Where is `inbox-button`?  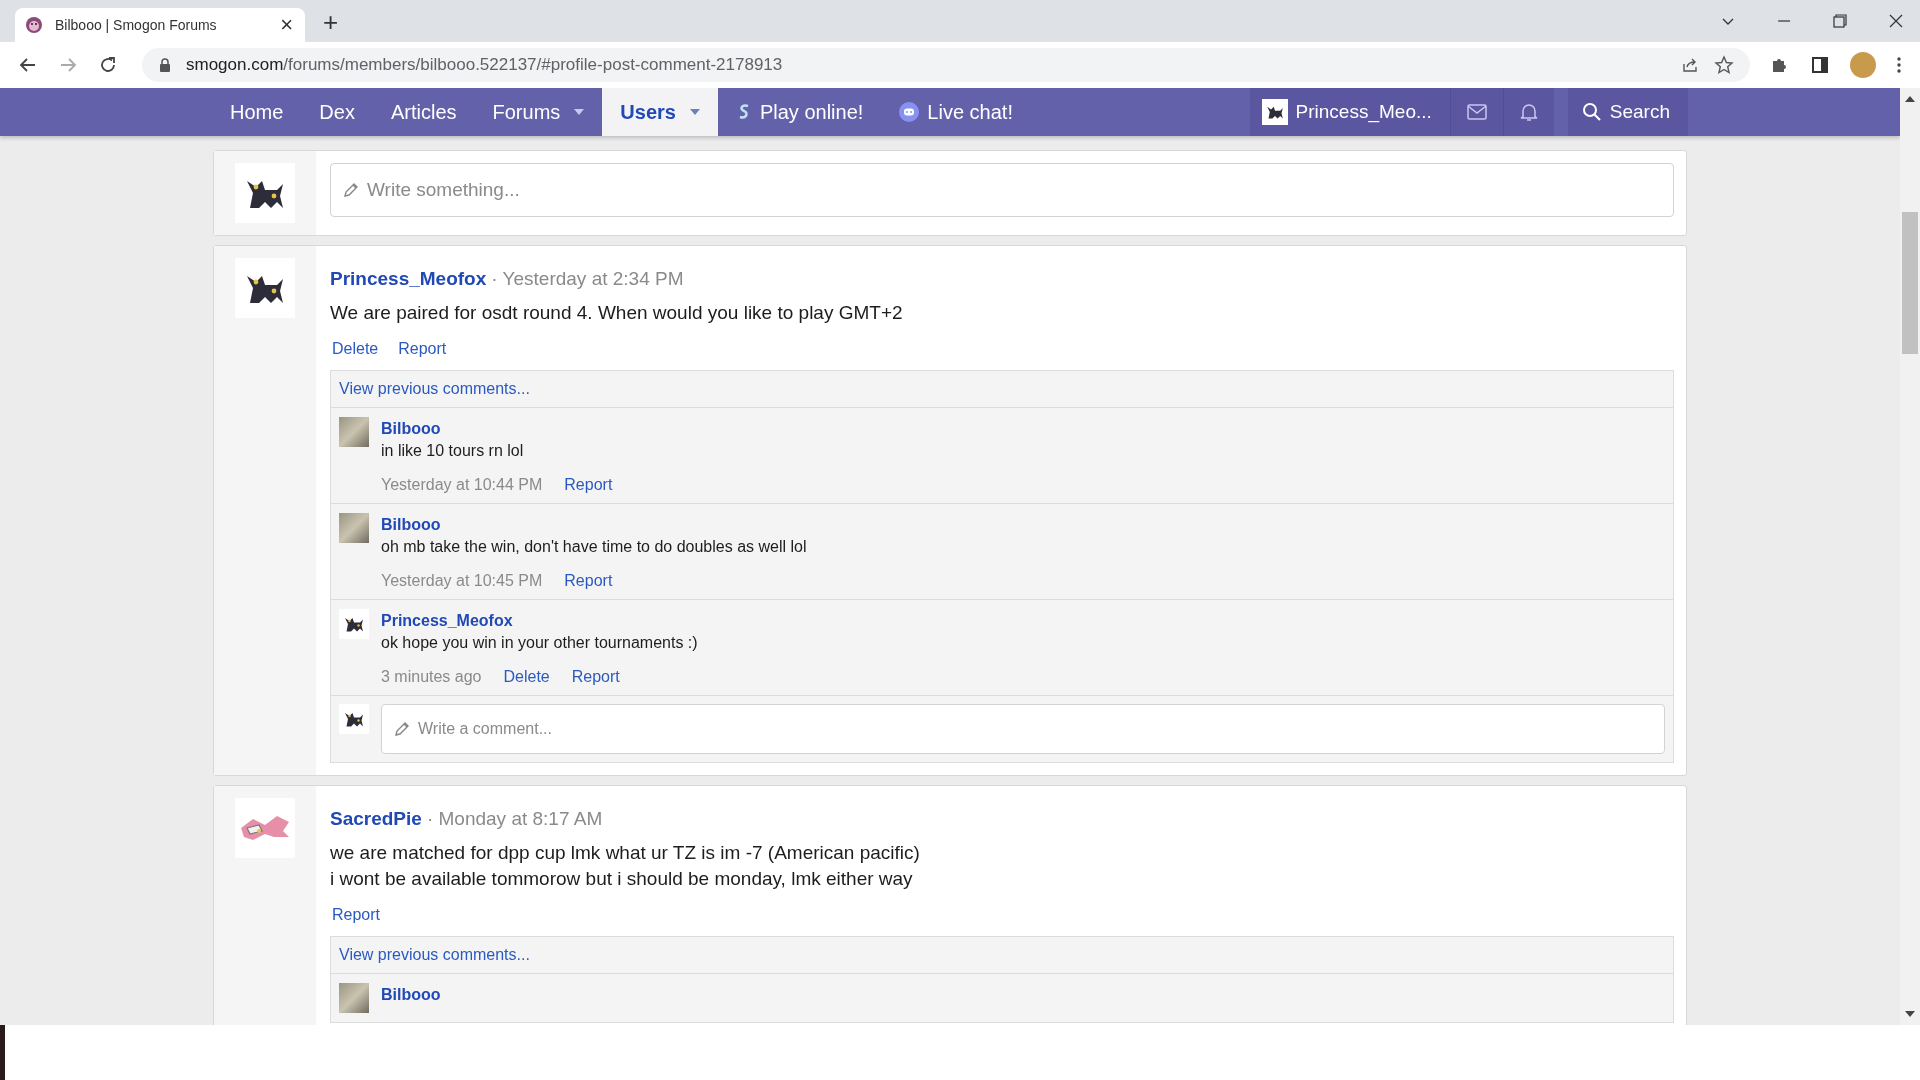
inbox-button is located at coordinates (1476, 112).